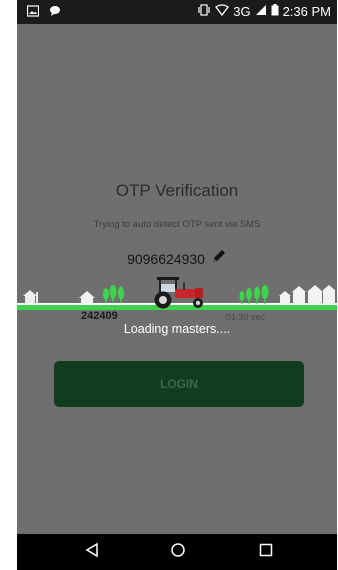 This screenshot has height=570, width=338. Describe the element at coordinates (245, 317) in the screenshot. I see `otp-timer: 01:30 sec` at that location.